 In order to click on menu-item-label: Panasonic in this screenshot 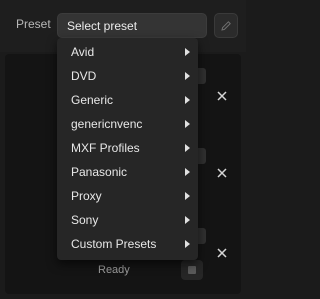, I will do `click(99, 172)`.